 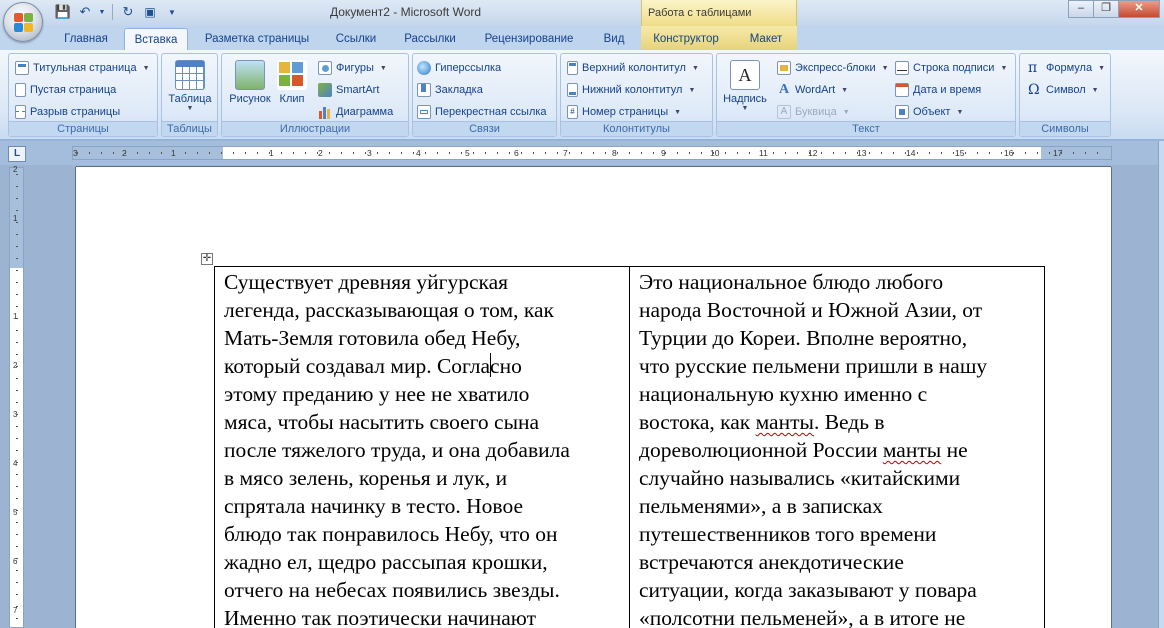 I want to click on horizontal-ruler: 3211234567891011121314151617, so click(x=592, y=153).